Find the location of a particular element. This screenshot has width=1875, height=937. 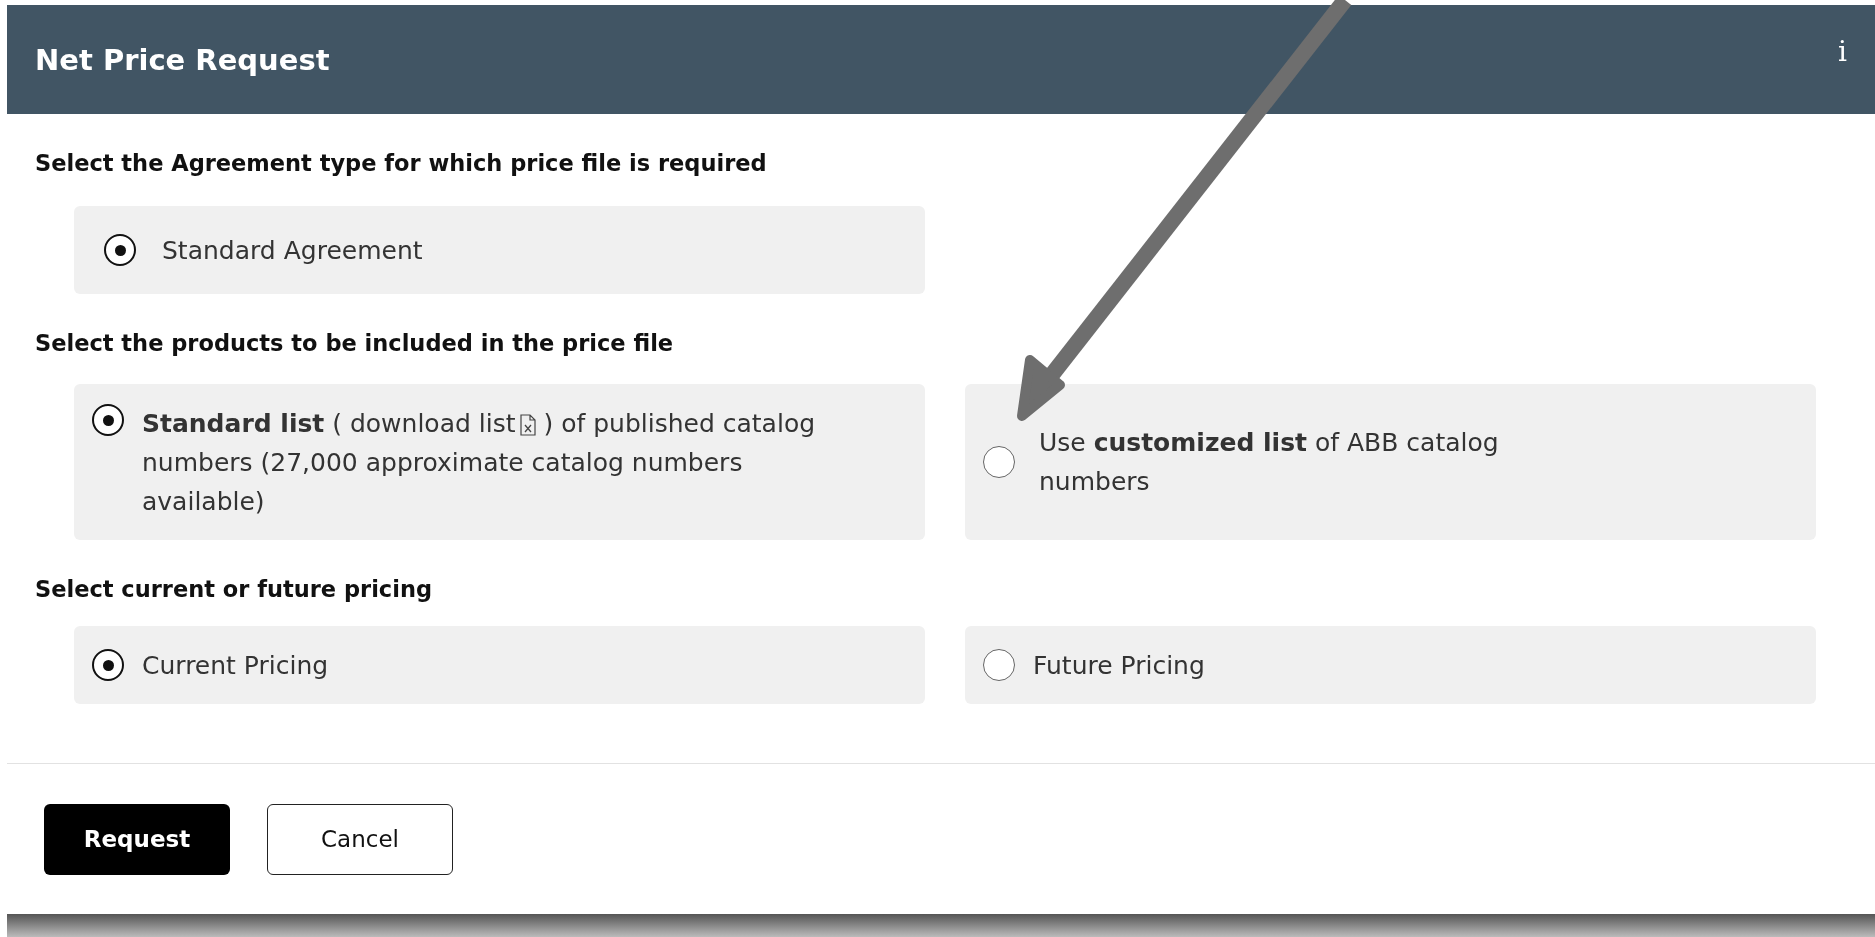

option-card: Standard list ( download list ) of published catalog numbers (27,000 approximate catalog numbers available) is located at coordinates (499, 462).